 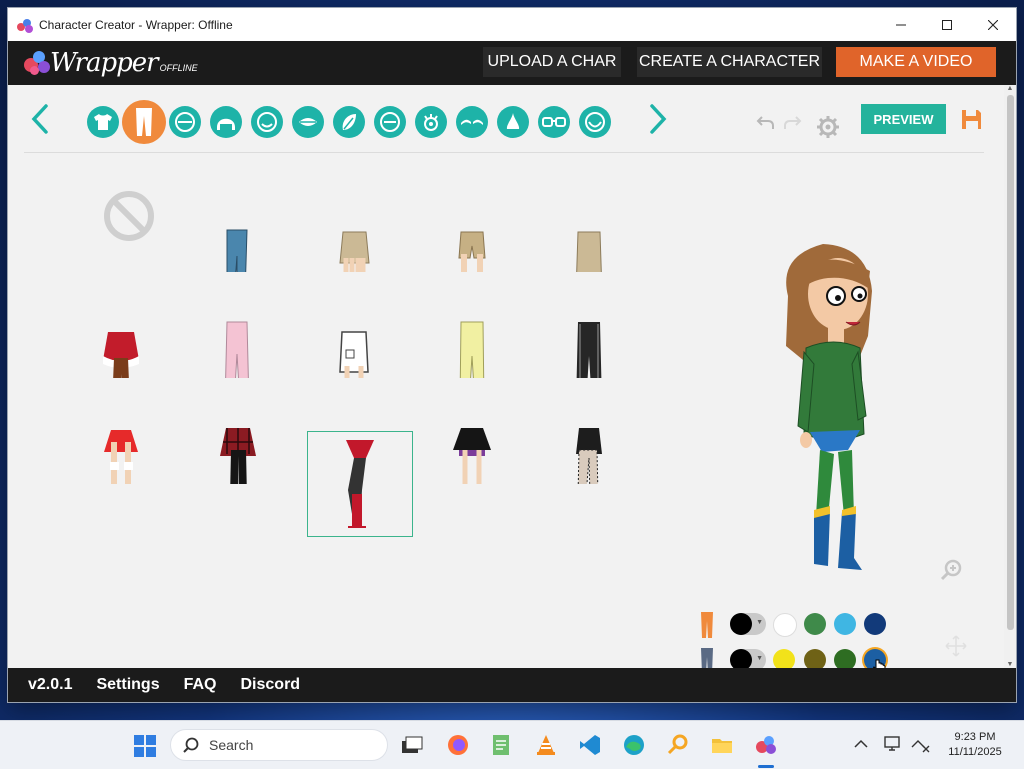 I want to click on task-view-icon, so click(x=412, y=745).